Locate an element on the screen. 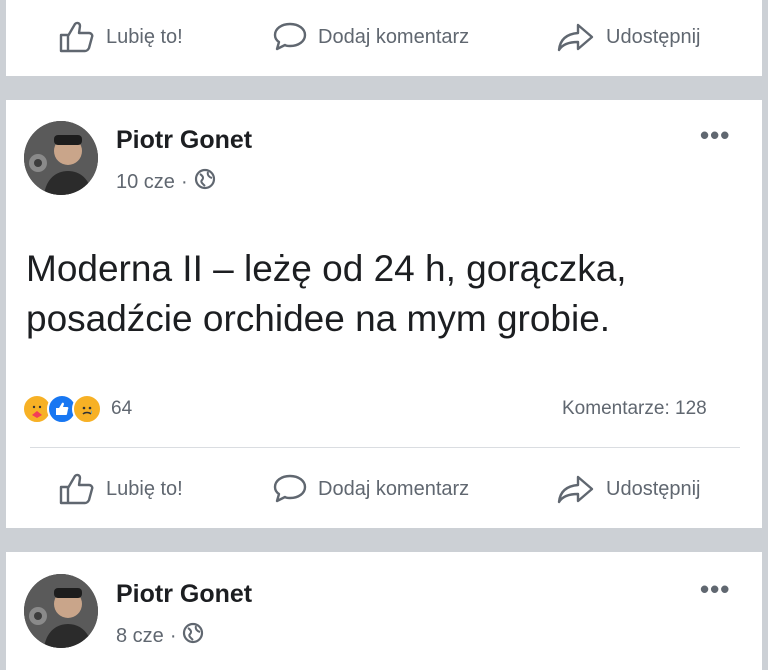  post-time: 10 cze is located at coordinates (145, 182).